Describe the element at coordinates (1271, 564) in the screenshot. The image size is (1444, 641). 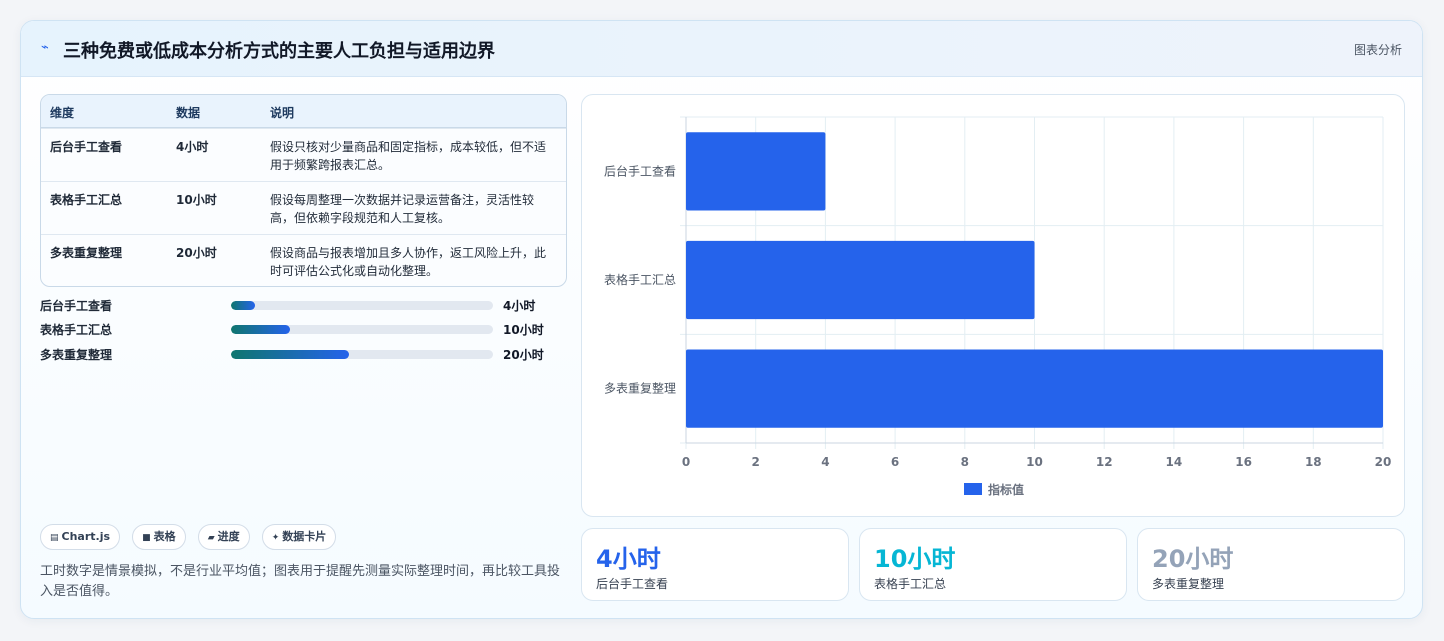
I see `stat-card: 20小时 多表重复整理` at that location.